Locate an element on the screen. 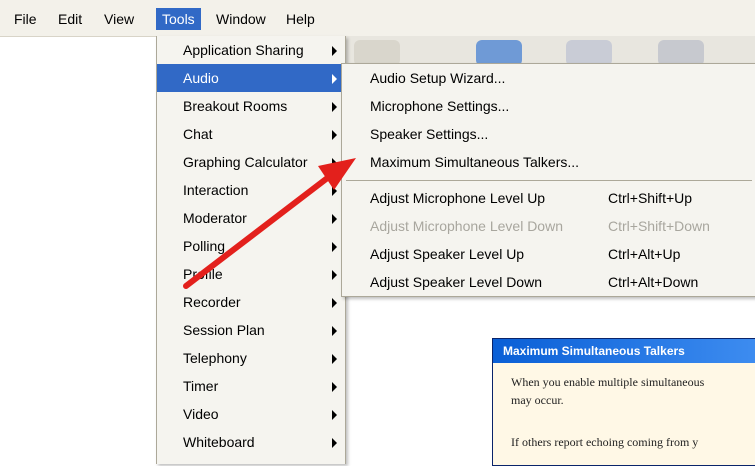  shortcut-label: Ctrl+Alt+Up is located at coordinates (644, 254).